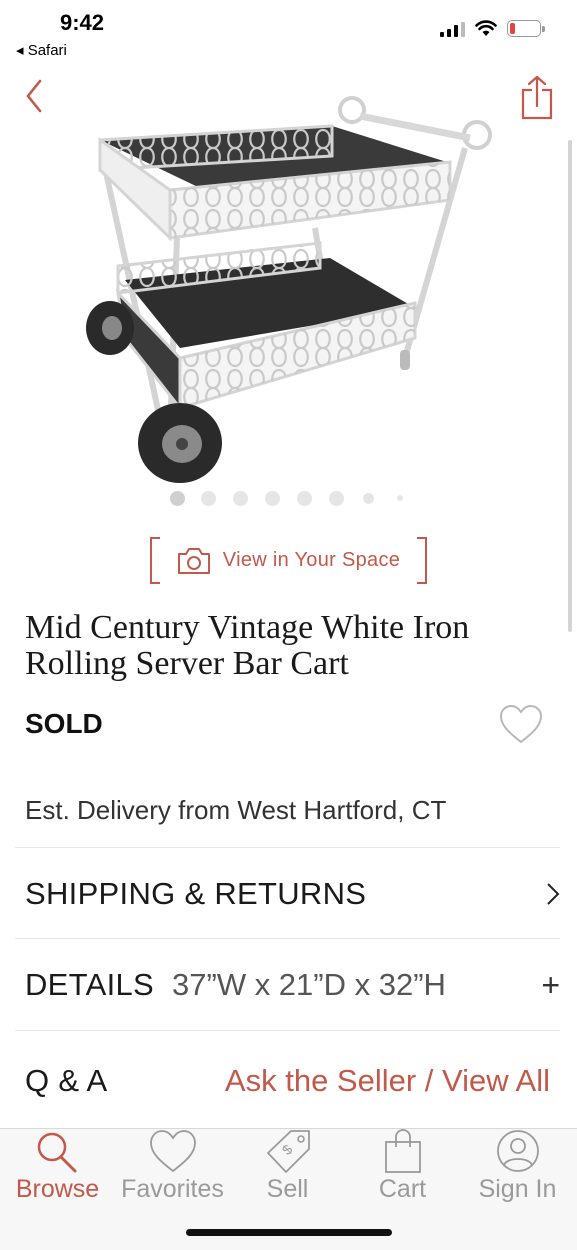 The image size is (577, 1250). I want to click on plus-icon: +, so click(550, 984).